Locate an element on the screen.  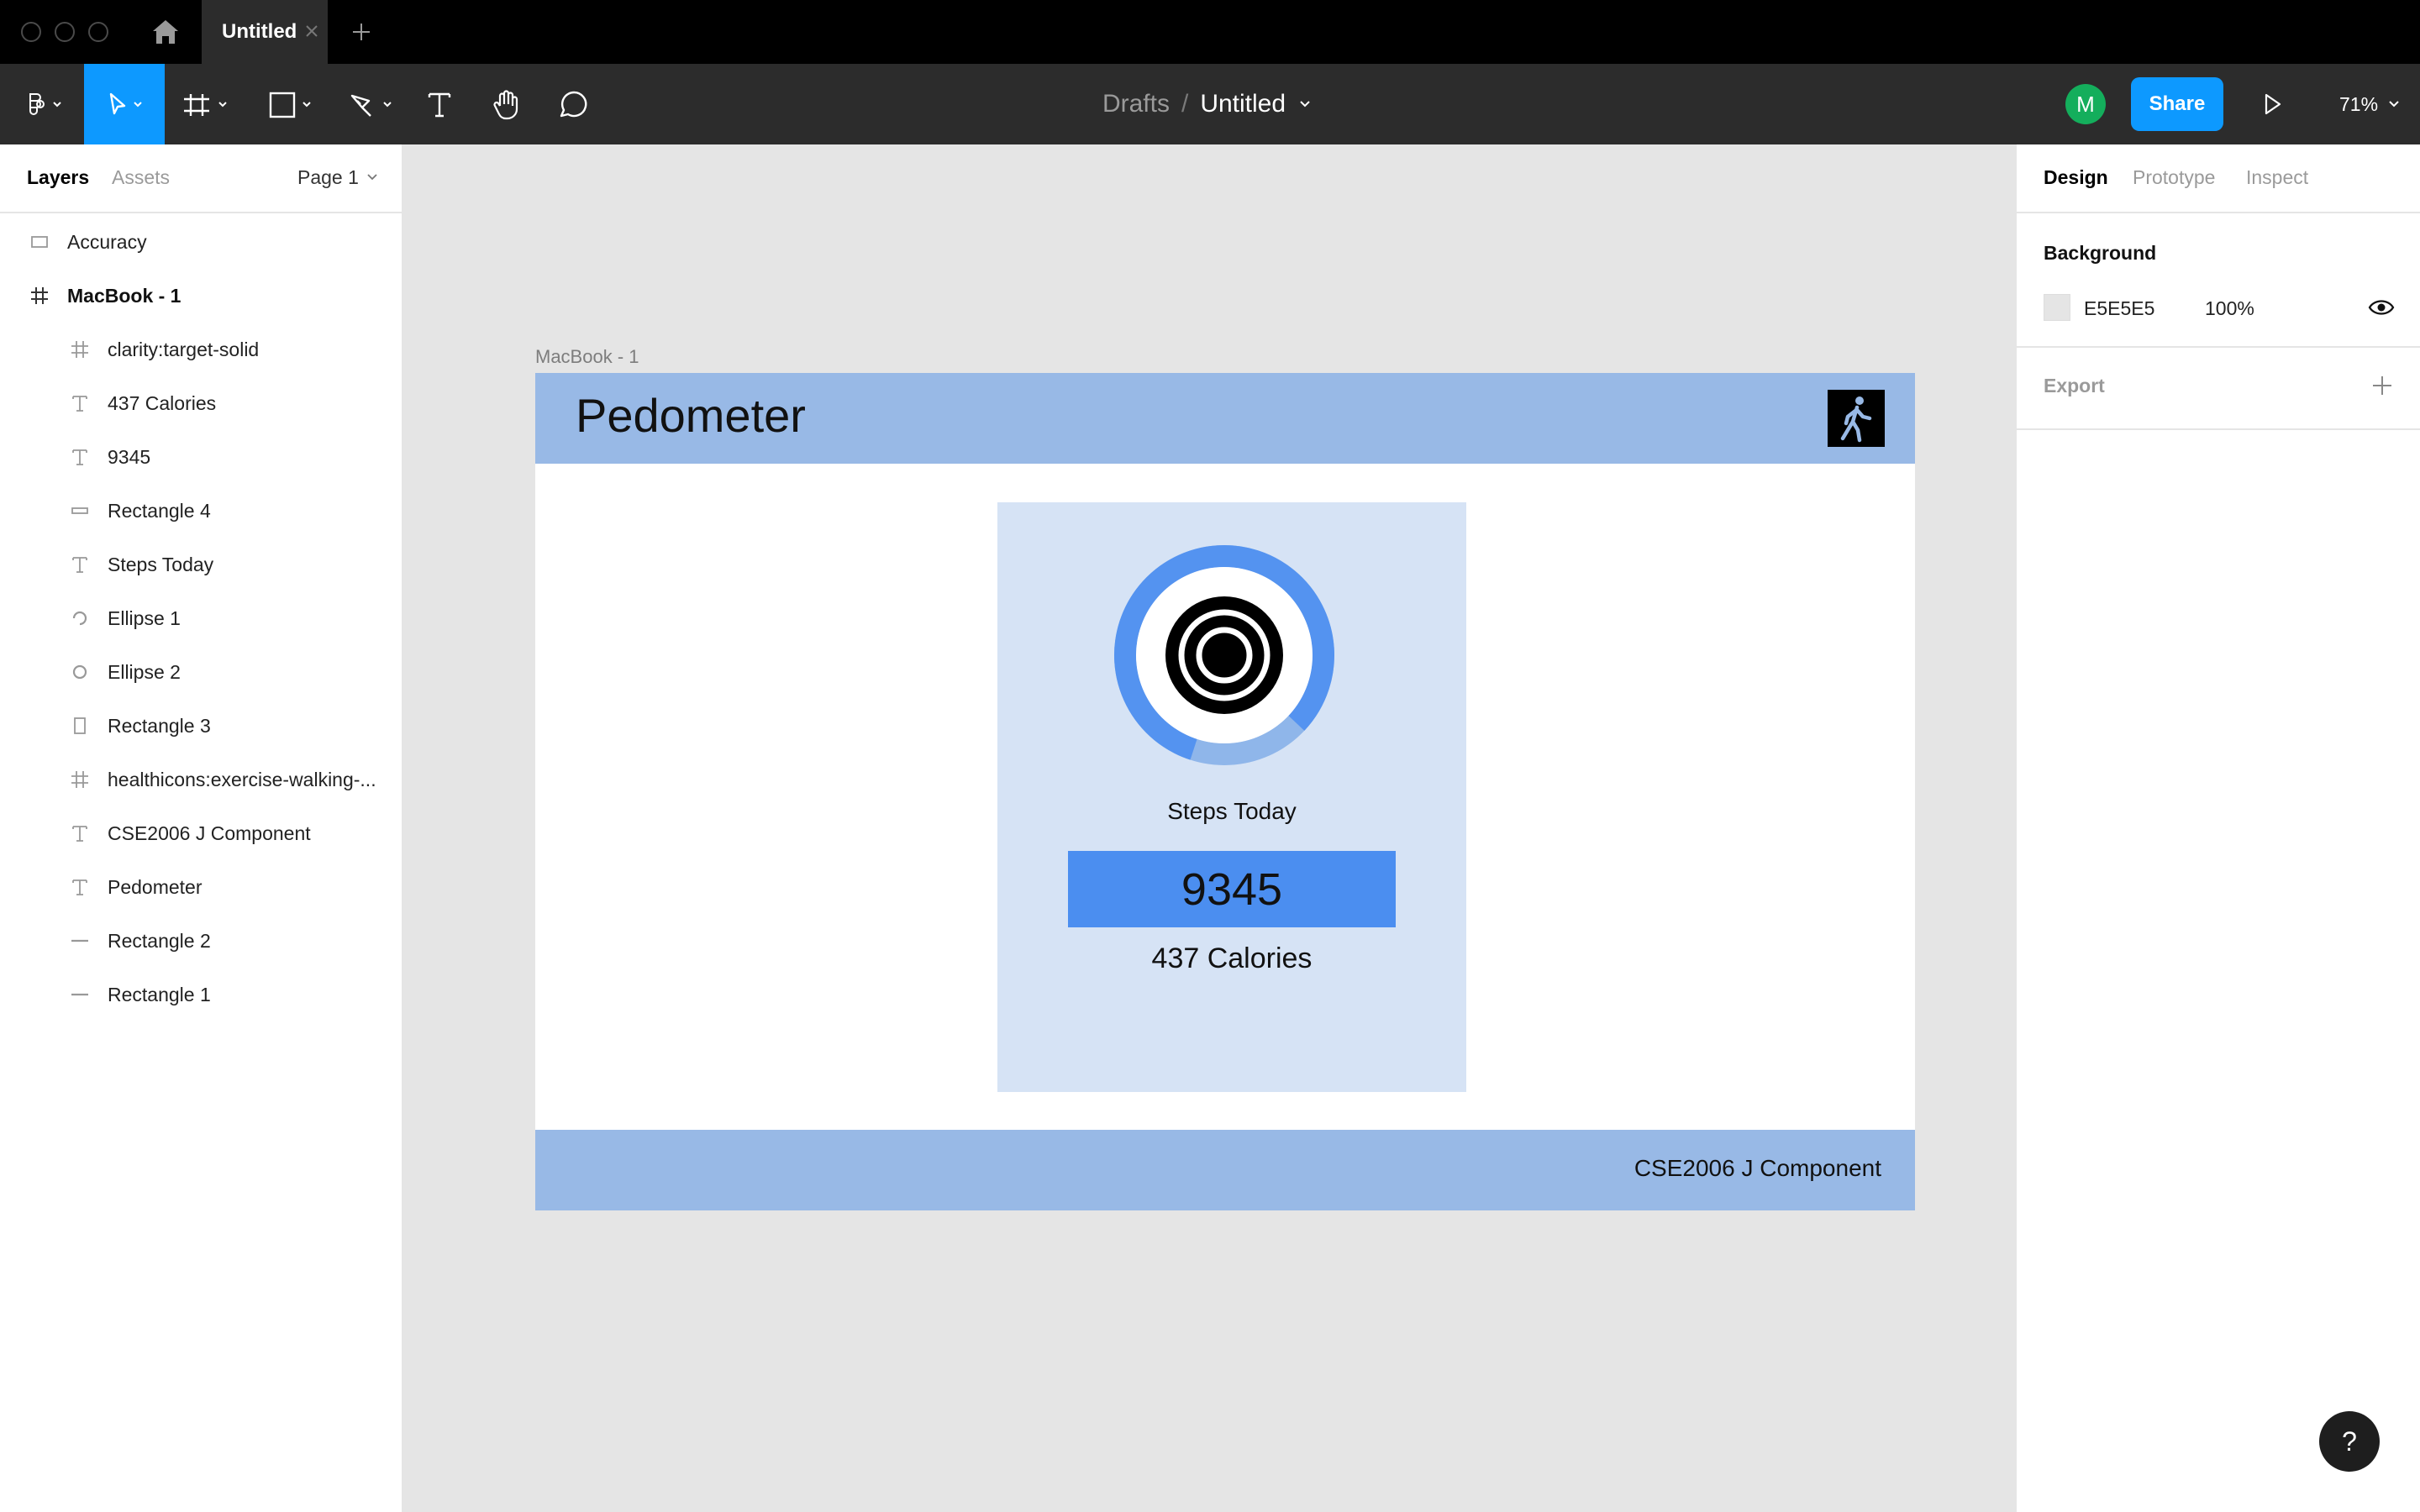
layer-item-pedometer: Pedometer is located at coordinates (201, 887).